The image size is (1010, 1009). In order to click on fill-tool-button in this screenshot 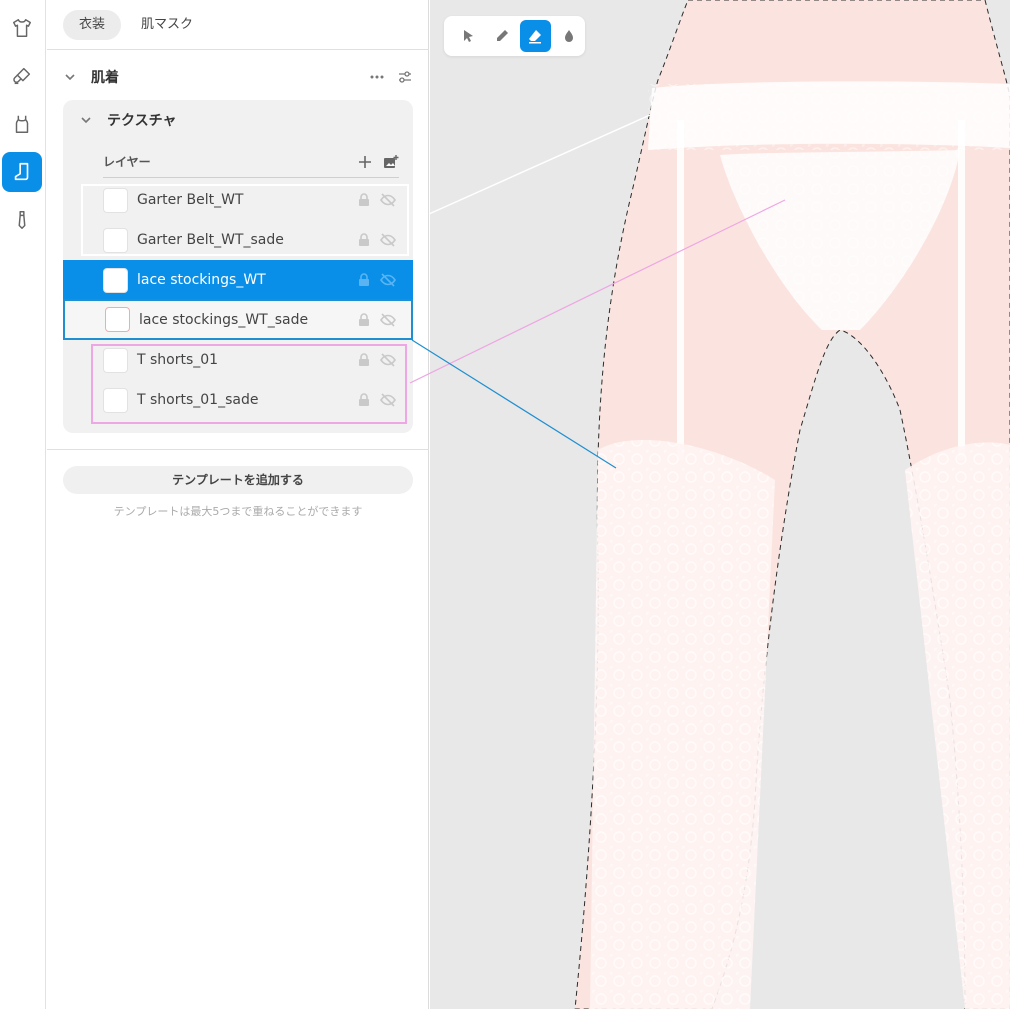, I will do `click(569, 36)`.